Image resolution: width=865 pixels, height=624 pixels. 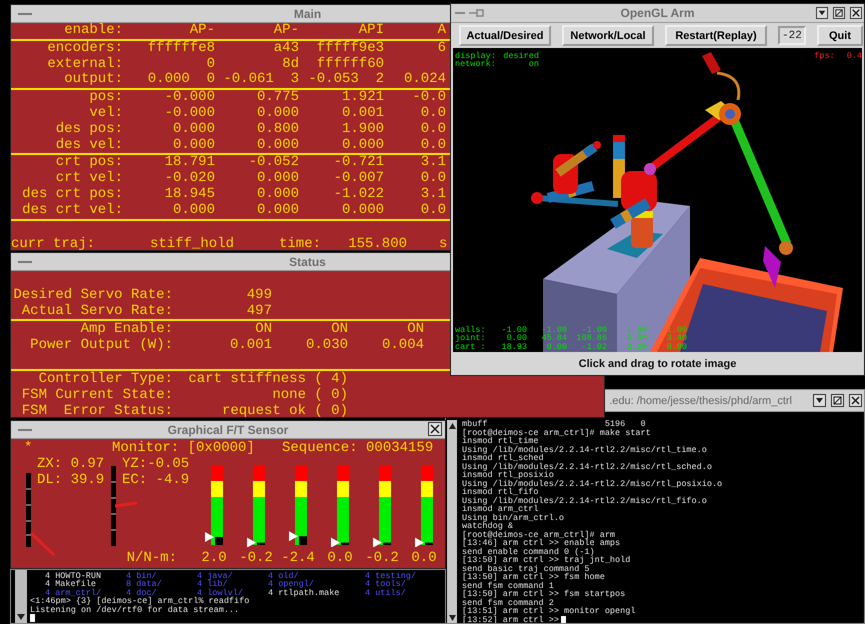 I want to click on field-value: cart stiffness ( 4), so click(x=267, y=379).